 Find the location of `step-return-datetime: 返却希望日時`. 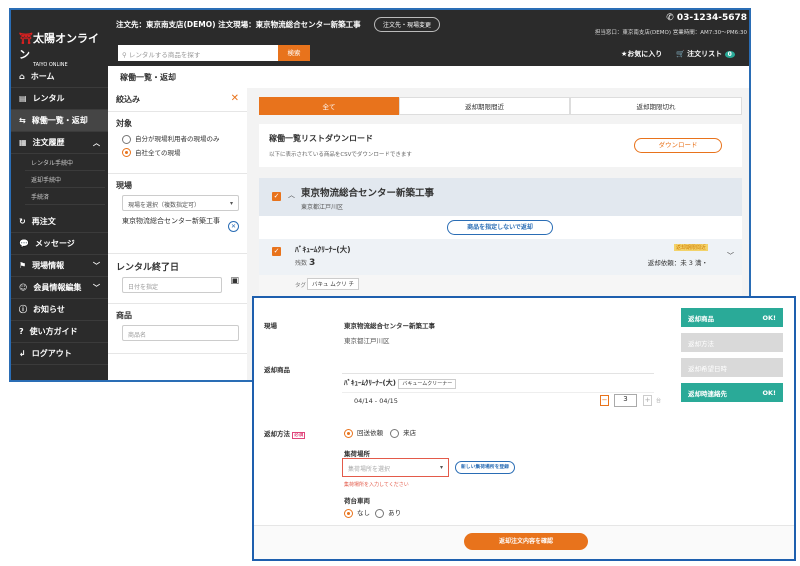

step-return-datetime: 返却希望日時 is located at coordinates (732, 367).